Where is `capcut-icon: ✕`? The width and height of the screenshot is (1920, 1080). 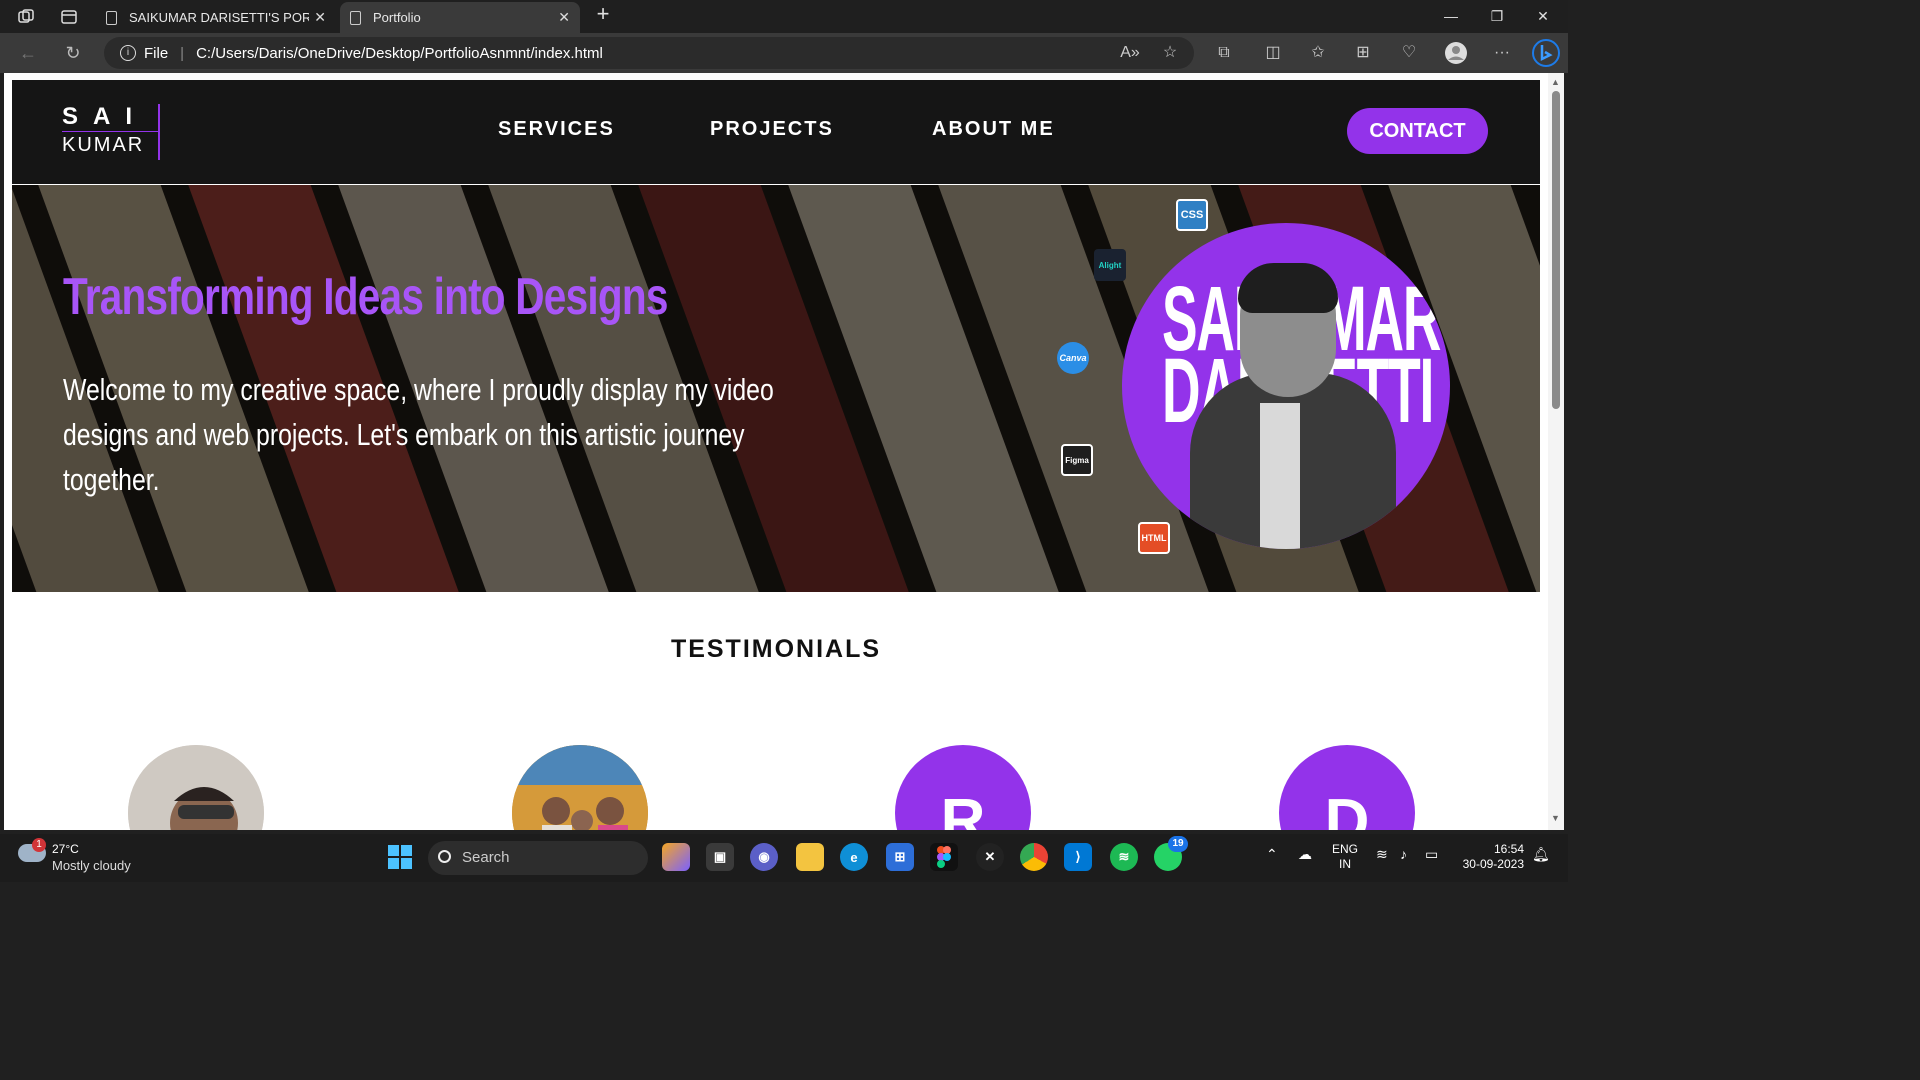
capcut-icon: ✕ is located at coordinates (990, 857).